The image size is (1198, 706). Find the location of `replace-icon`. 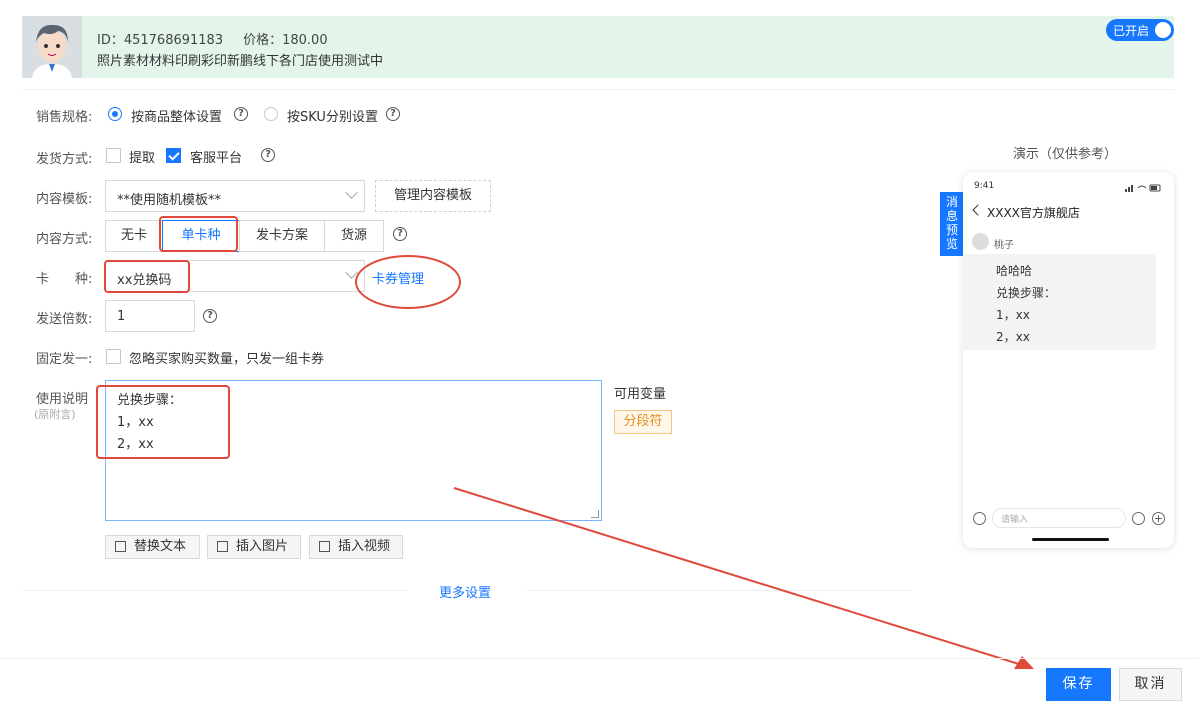

replace-icon is located at coordinates (120, 546).